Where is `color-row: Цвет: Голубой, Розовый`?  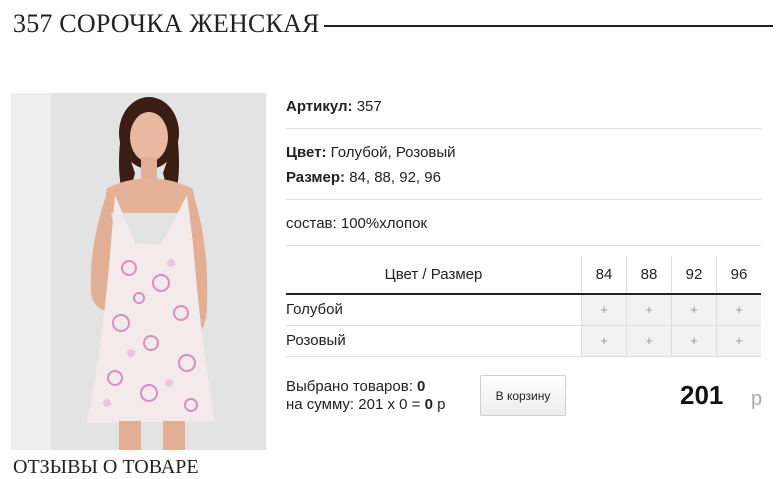 color-row: Цвет: Голубой, Розовый is located at coordinates (371, 152).